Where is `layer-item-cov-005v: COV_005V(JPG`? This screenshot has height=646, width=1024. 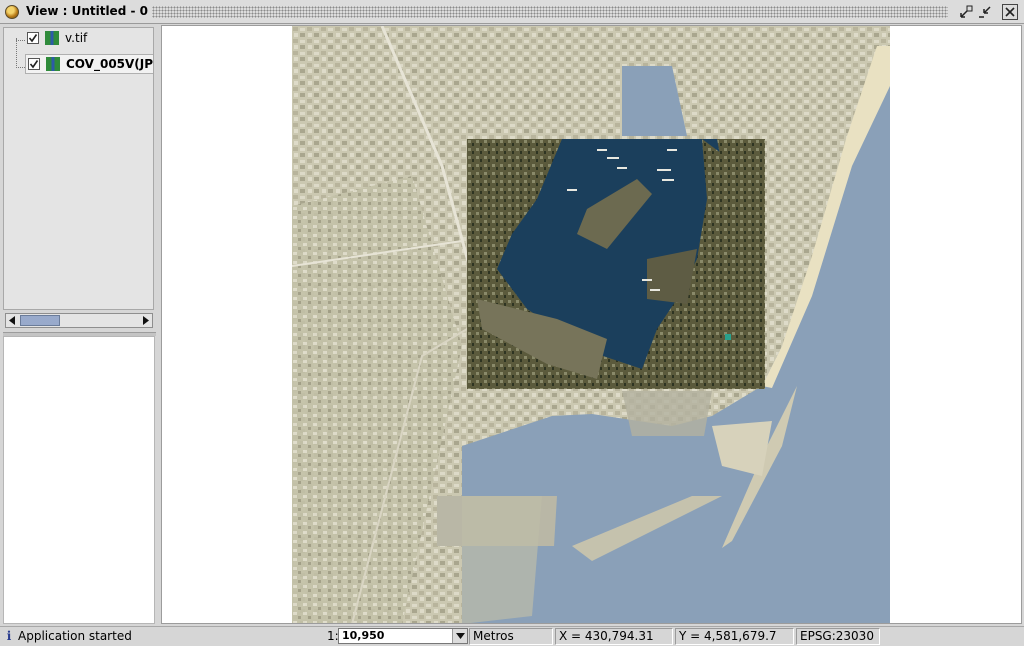 layer-item-cov-005v: COV_005V(JPG is located at coordinates (89, 64).